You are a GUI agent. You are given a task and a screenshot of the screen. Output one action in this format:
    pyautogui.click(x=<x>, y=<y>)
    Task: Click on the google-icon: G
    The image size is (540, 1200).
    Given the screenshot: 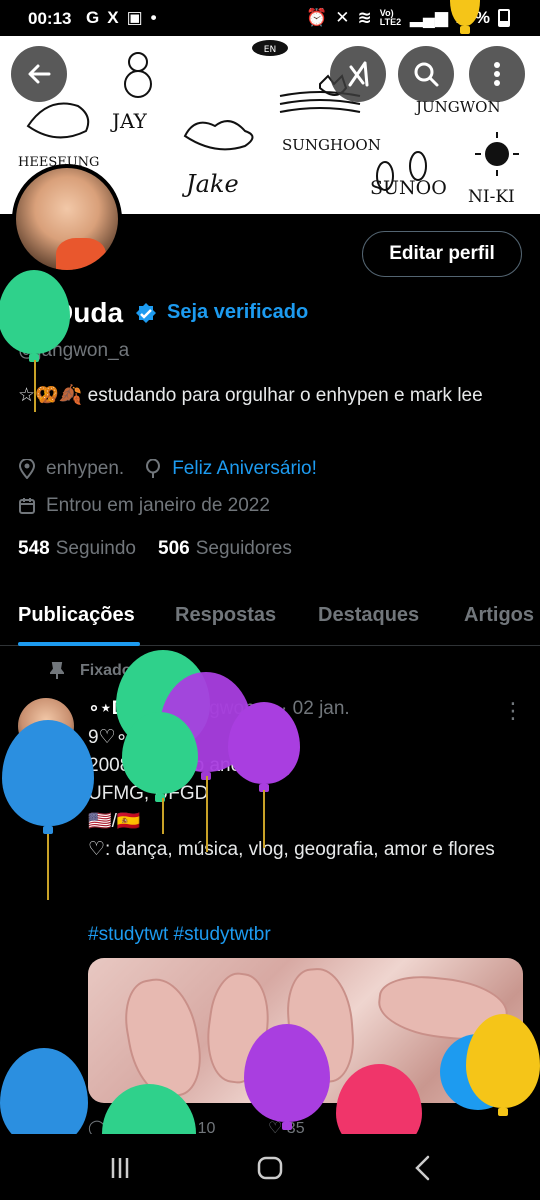 What is the action you would take?
    pyautogui.click(x=93, y=17)
    